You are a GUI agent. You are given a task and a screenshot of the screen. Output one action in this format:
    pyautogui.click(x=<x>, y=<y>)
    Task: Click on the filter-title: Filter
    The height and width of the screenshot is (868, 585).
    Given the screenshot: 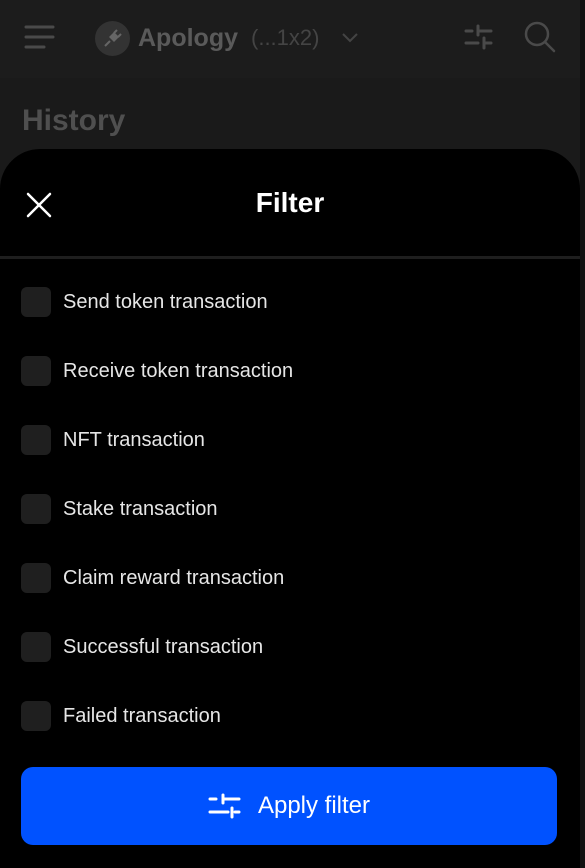 What is the action you would take?
    pyautogui.click(x=290, y=202)
    